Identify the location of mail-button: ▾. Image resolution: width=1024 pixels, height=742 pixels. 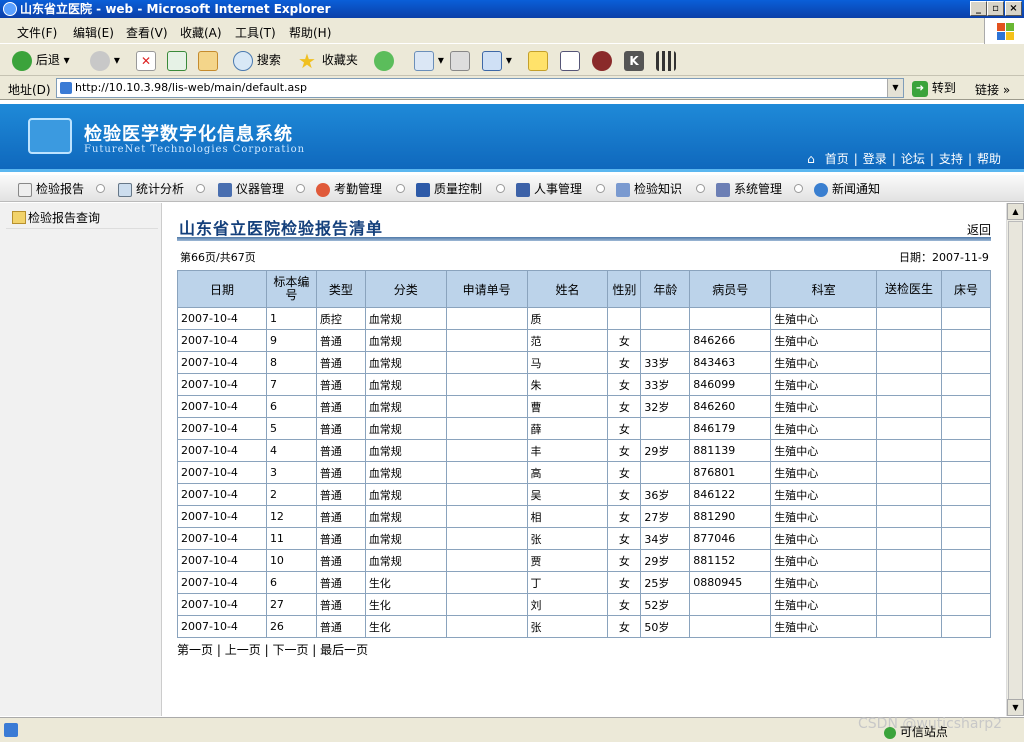
(429, 60).